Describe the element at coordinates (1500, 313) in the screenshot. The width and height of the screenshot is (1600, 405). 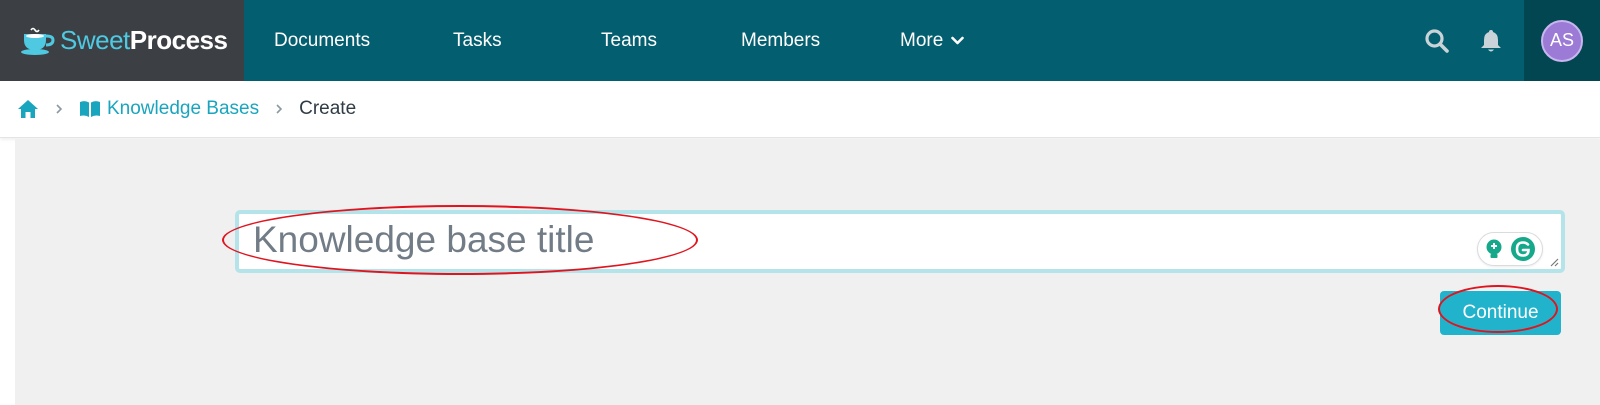
I see `continue-button: Continue` at that location.